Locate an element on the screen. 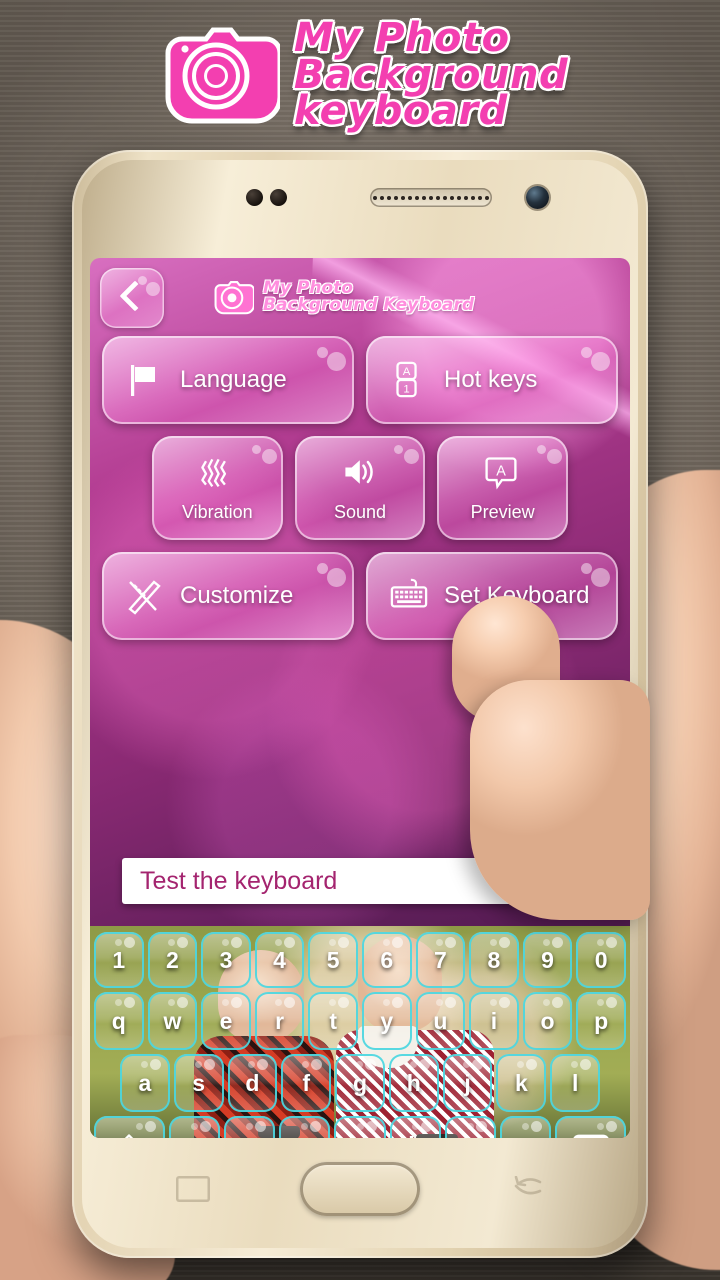 This screenshot has width=720, height=1280. key-label: 2 is located at coordinates (172, 959).